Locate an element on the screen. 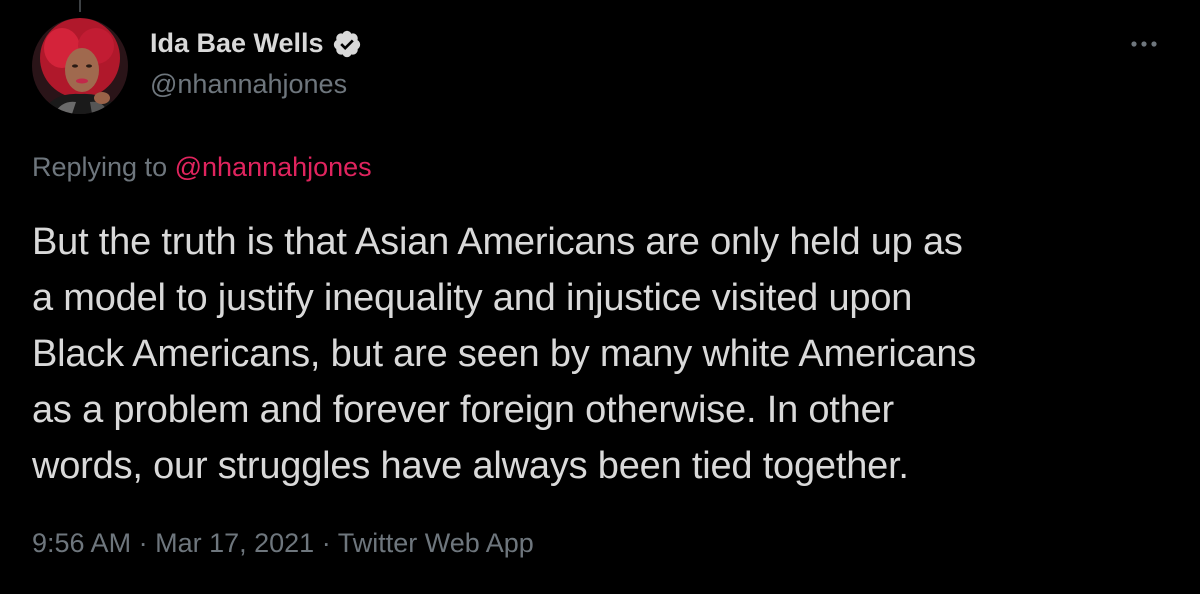 Image resolution: width=1200 pixels, height=594 pixels. more-options-icon is located at coordinates (1144, 44).